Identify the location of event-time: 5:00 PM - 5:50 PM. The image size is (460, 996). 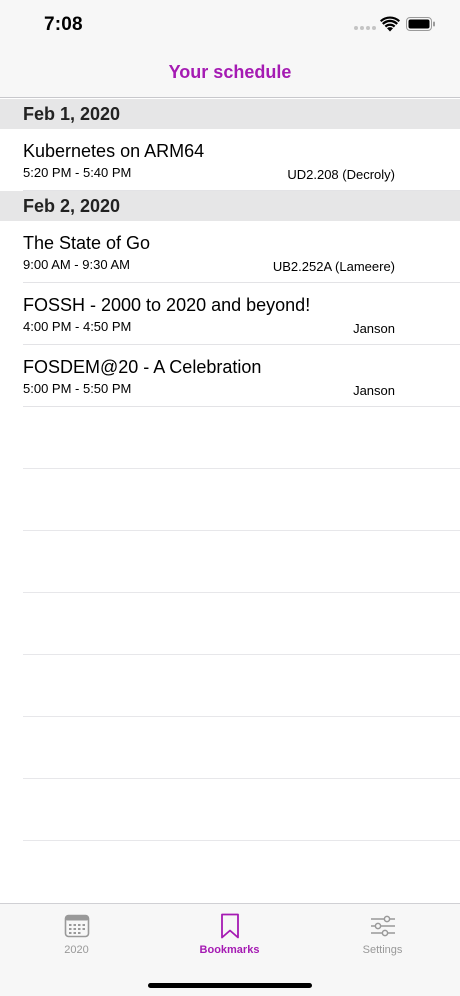
(77, 388).